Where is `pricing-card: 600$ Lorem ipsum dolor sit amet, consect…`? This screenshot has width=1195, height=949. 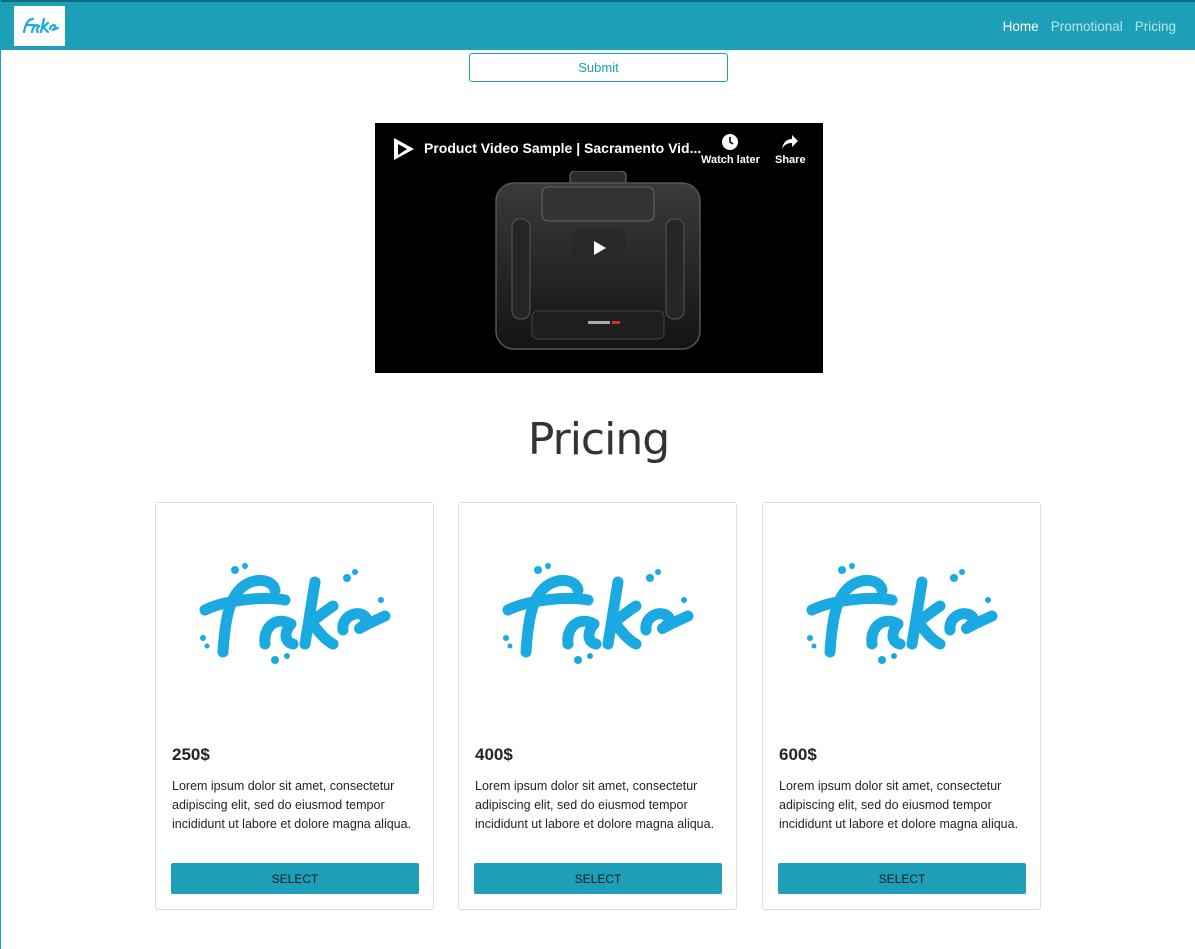
pricing-card: 600$ Lorem ipsum dolor sit amet, consect… is located at coordinates (901, 706).